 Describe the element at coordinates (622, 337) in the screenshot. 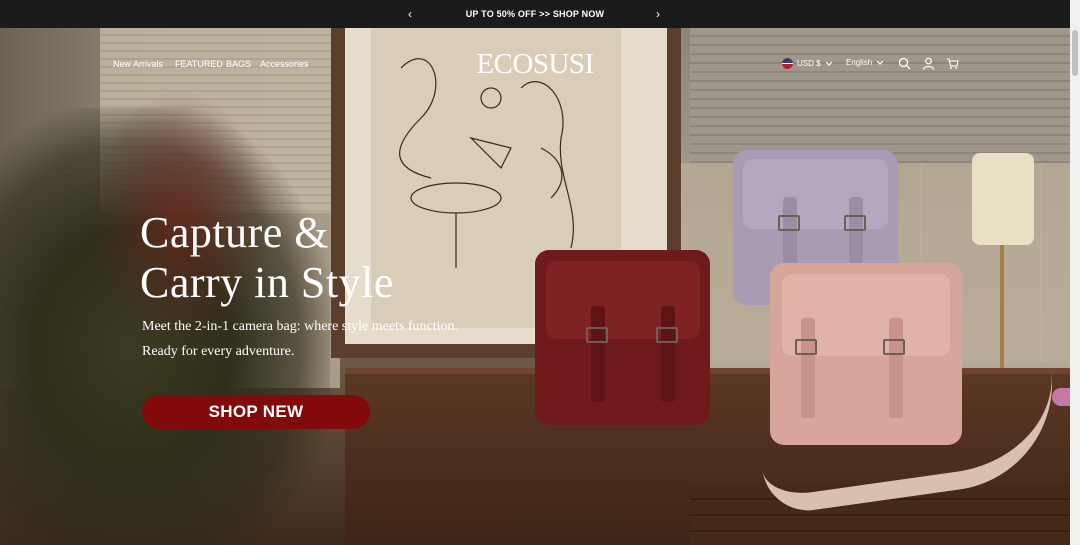

I see `bag-burgundy` at that location.